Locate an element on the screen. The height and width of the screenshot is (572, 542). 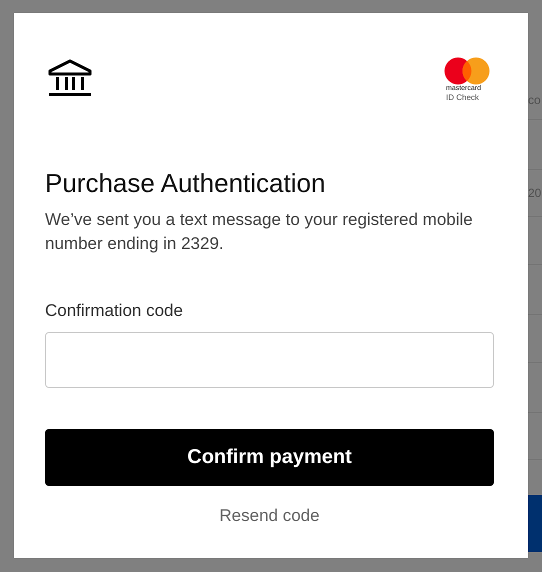
brand-product: ID Check is located at coordinates (462, 97).